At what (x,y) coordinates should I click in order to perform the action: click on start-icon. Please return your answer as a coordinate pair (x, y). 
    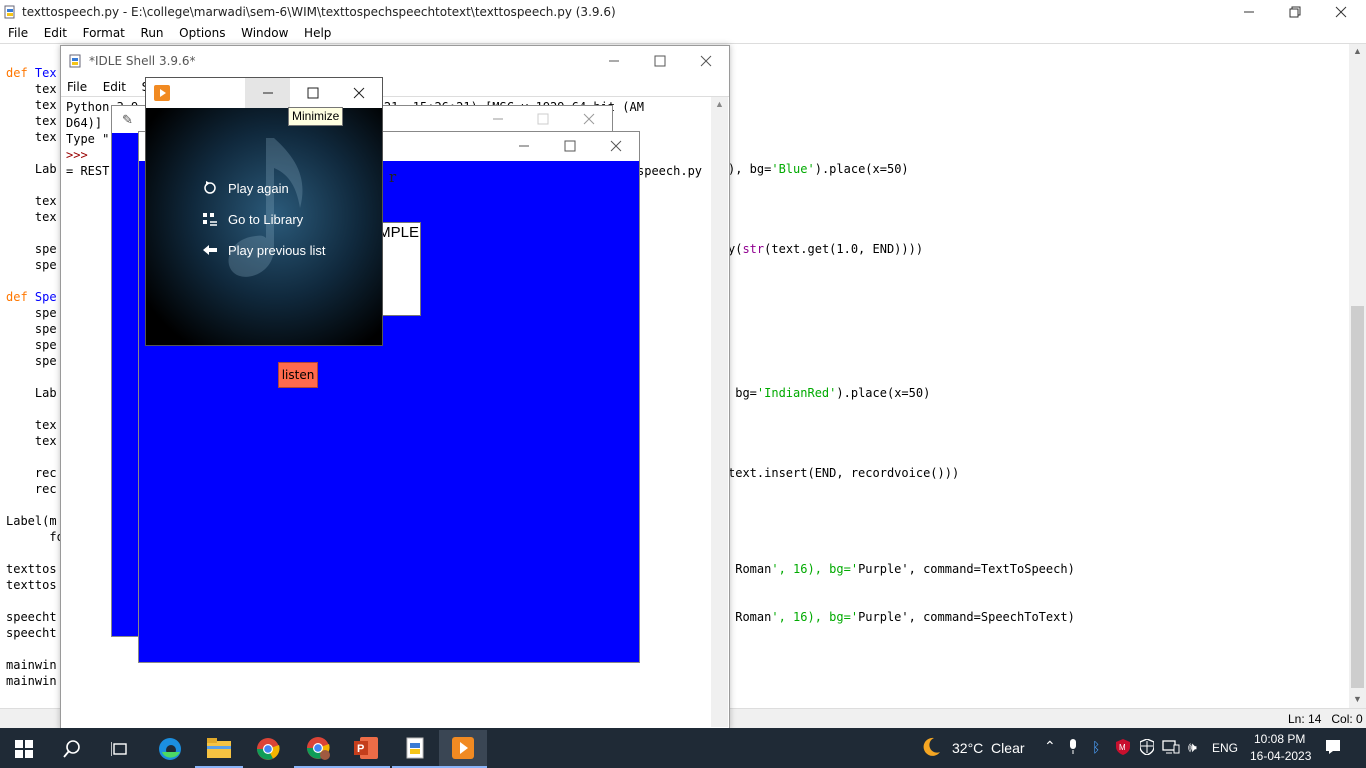
    Looking at the image, I should click on (24, 749).